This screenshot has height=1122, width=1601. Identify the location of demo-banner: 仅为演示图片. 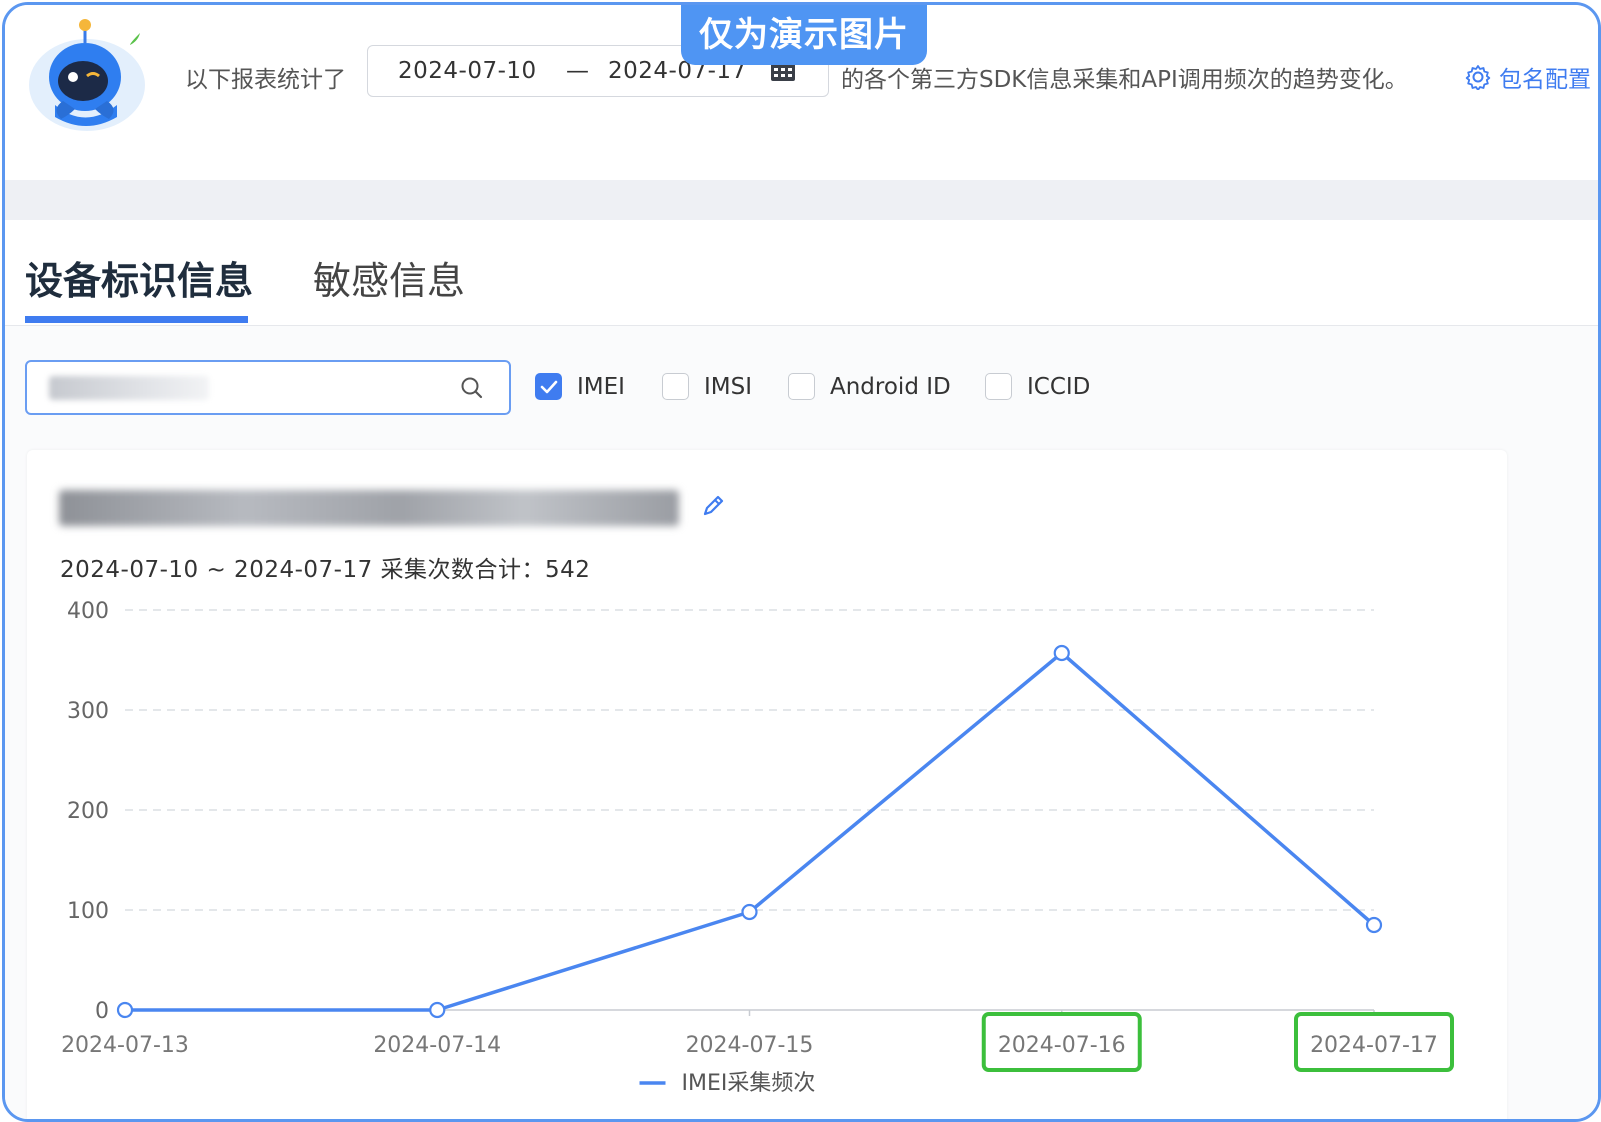
(804, 35).